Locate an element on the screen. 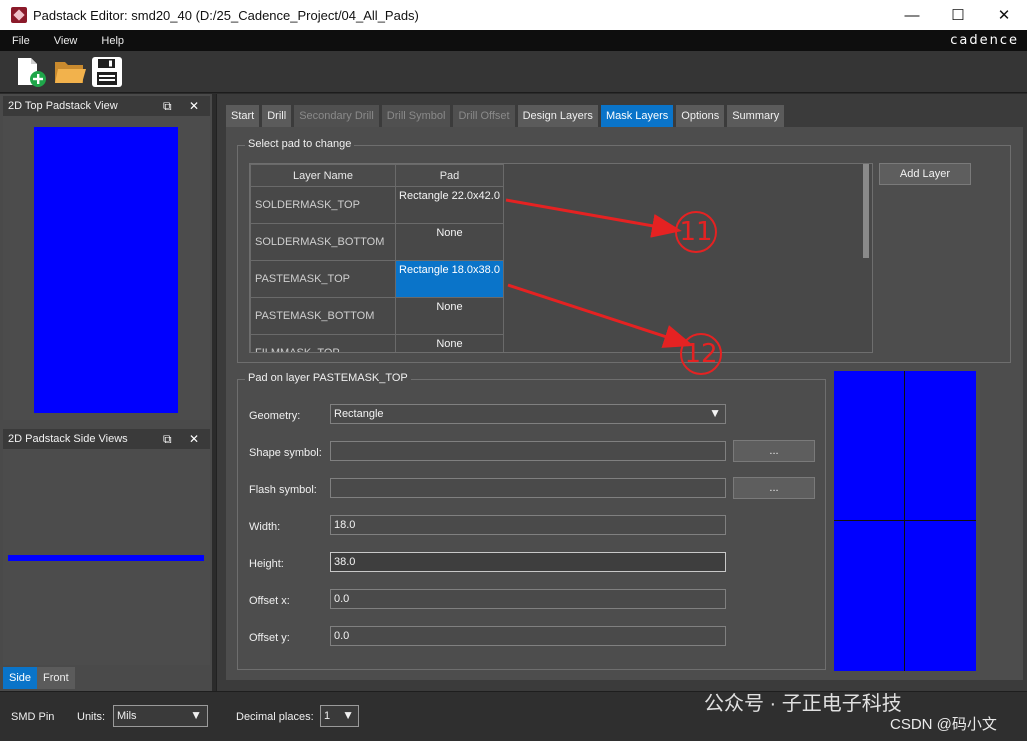 The height and width of the screenshot is (741, 1027). annotation-arrows is located at coordinates (599, 273).